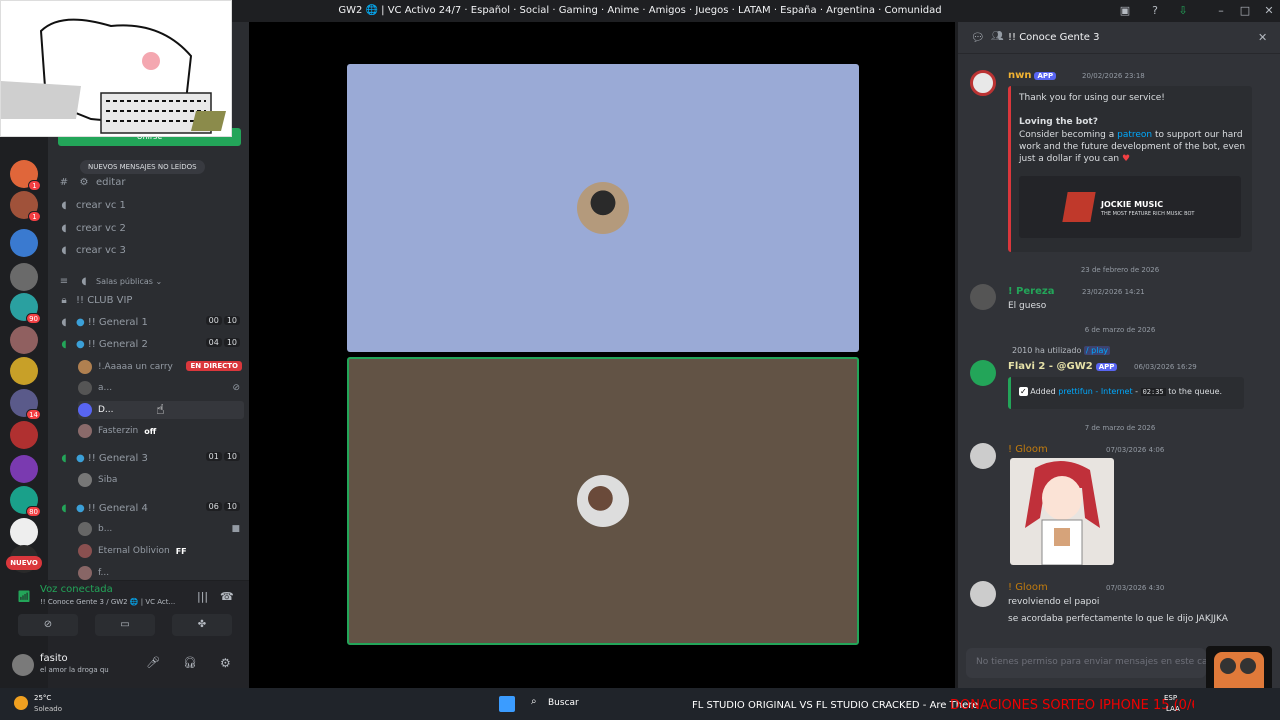 This screenshot has width=1280, height=720. What do you see at coordinates (1062, 511) in the screenshot?
I see `message-image` at bounding box center [1062, 511].